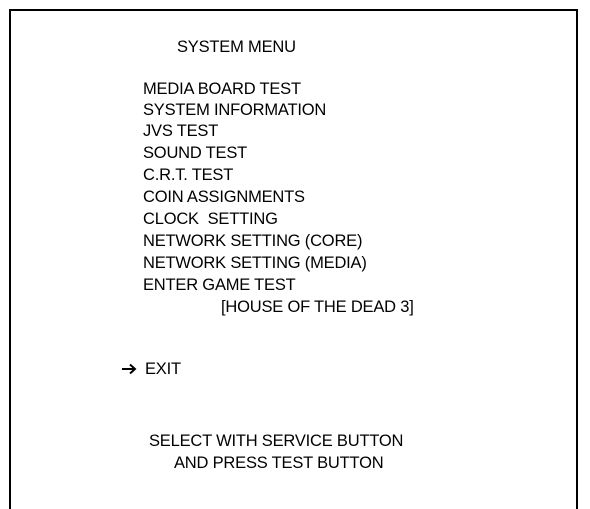 This screenshot has height=509, width=590. What do you see at coordinates (276, 441) in the screenshot?
I see `instruction-line-1: SELECT WITH SERVICE BUTTON` at bounding box center [276, 441].